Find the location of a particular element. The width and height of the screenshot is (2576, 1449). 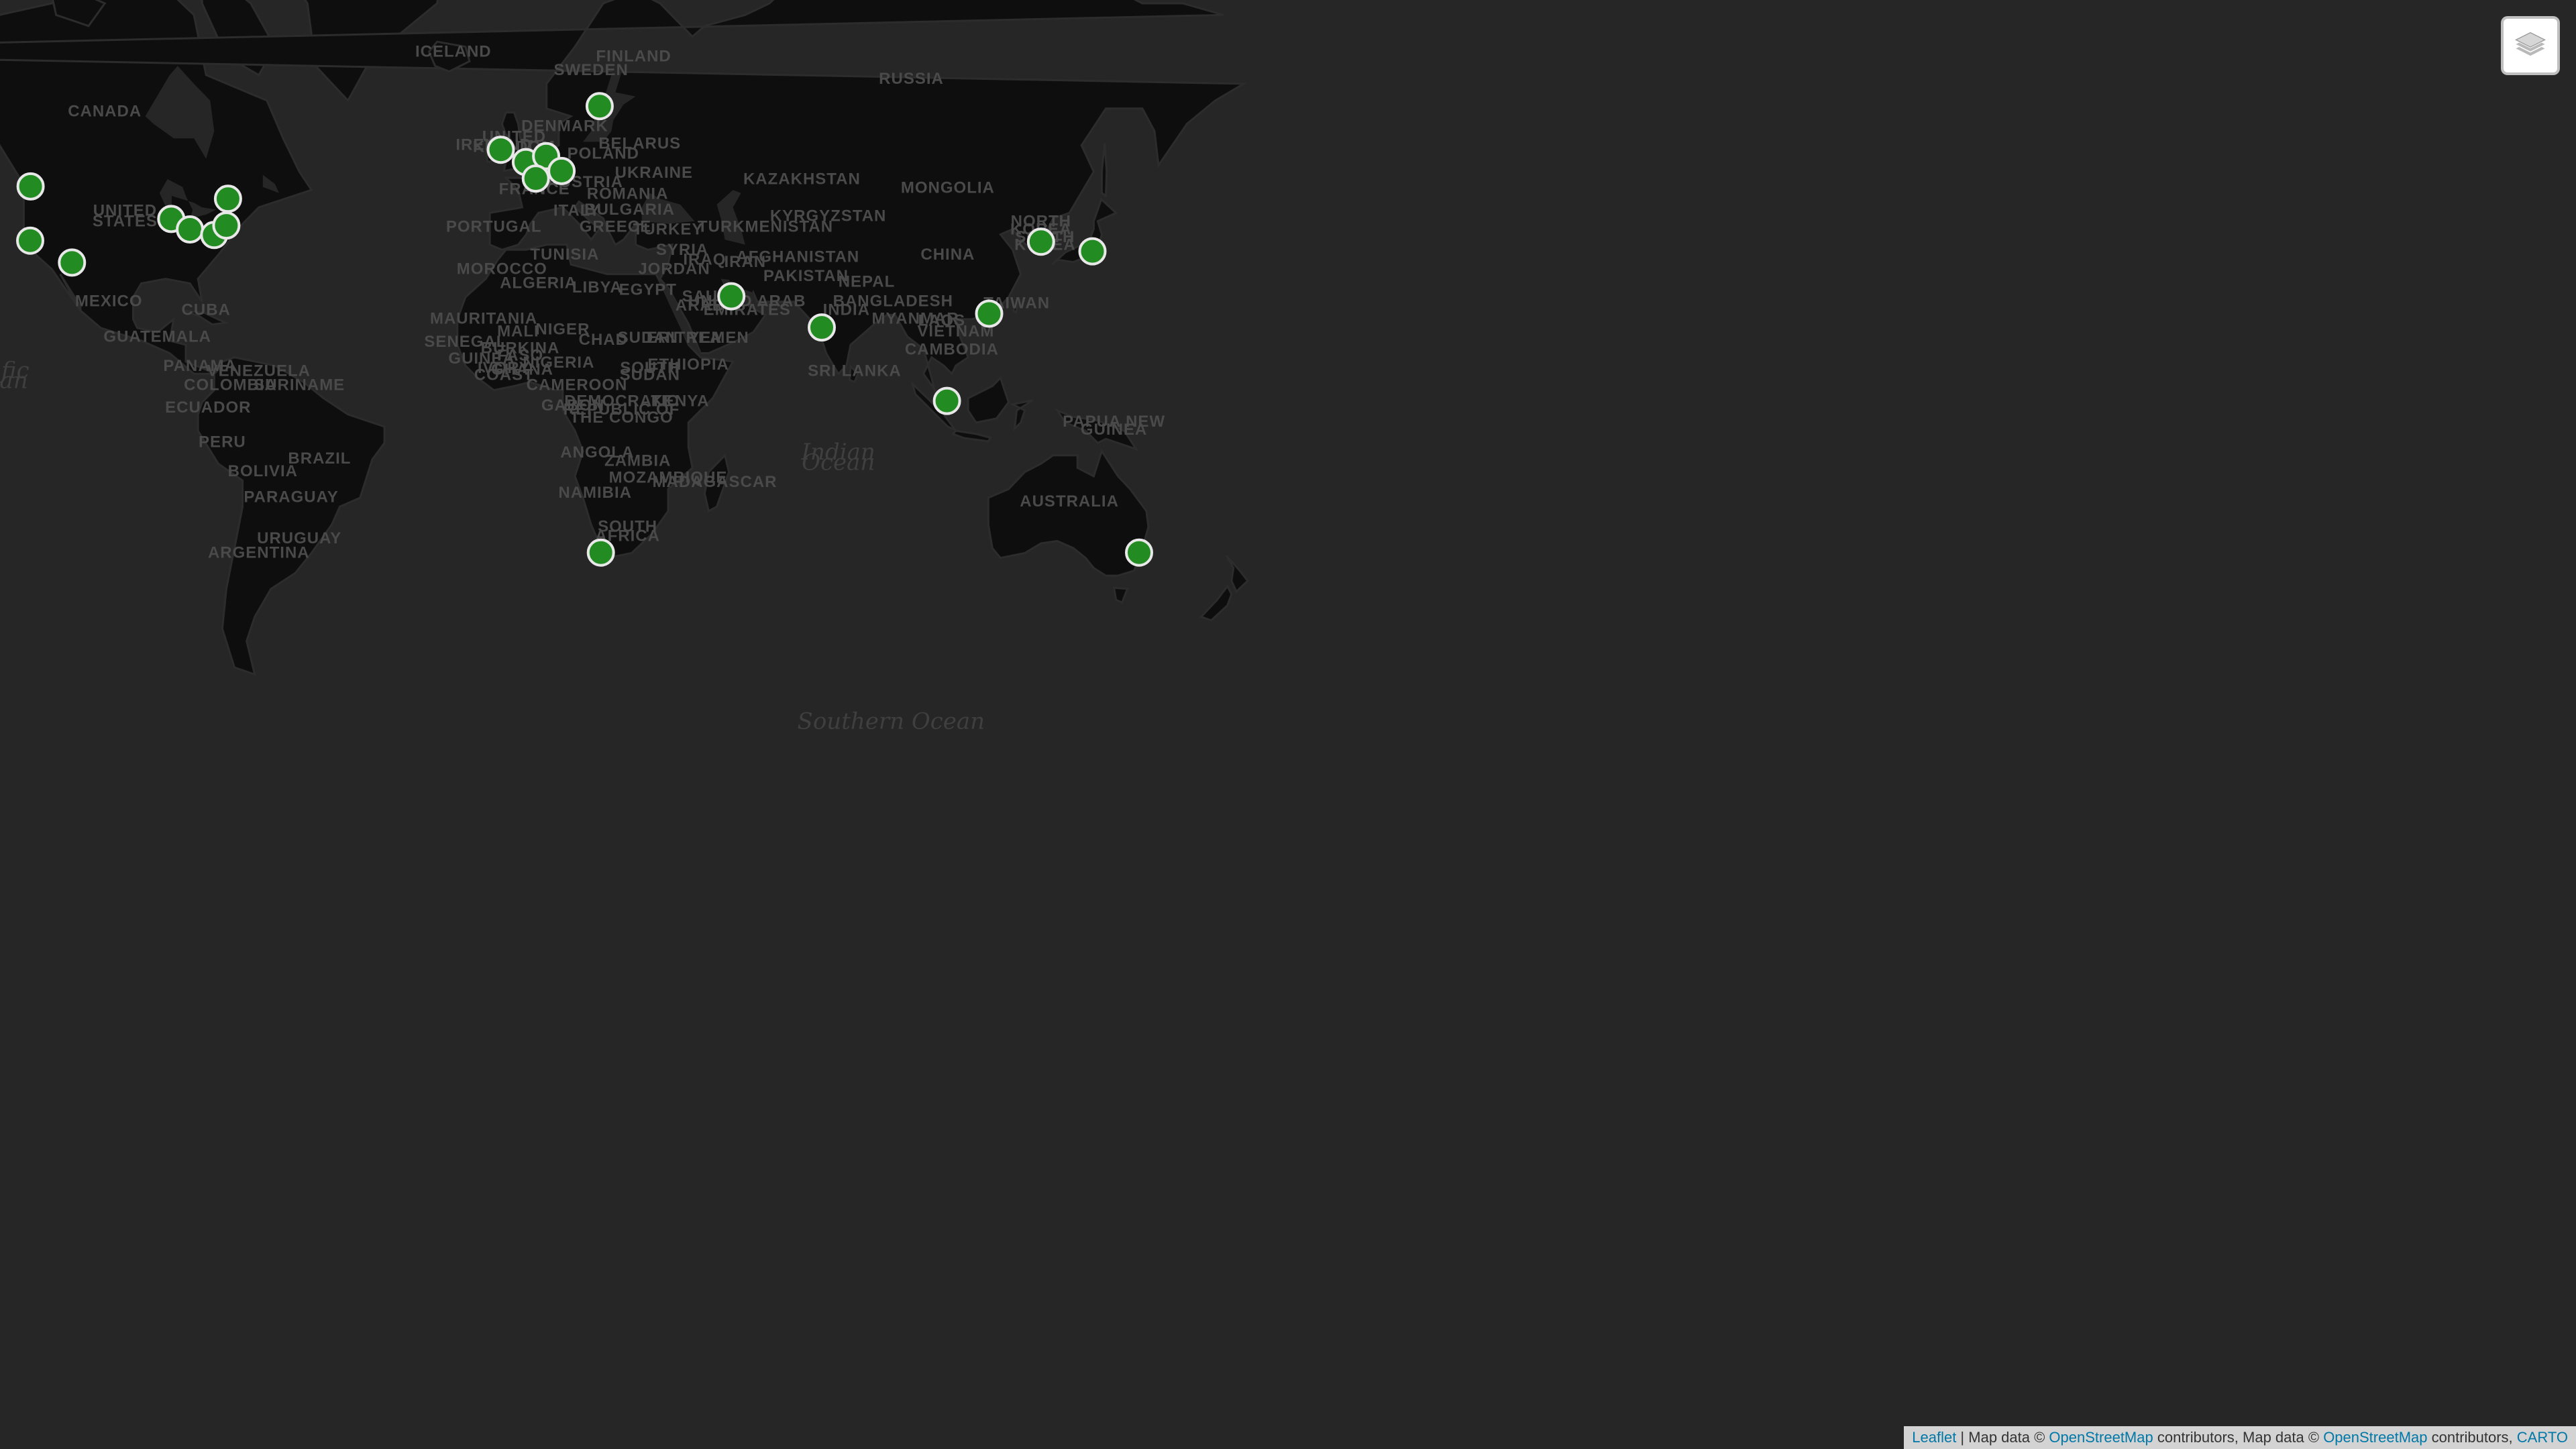

location-marker: Columbus is located at coordinates (190, 229).